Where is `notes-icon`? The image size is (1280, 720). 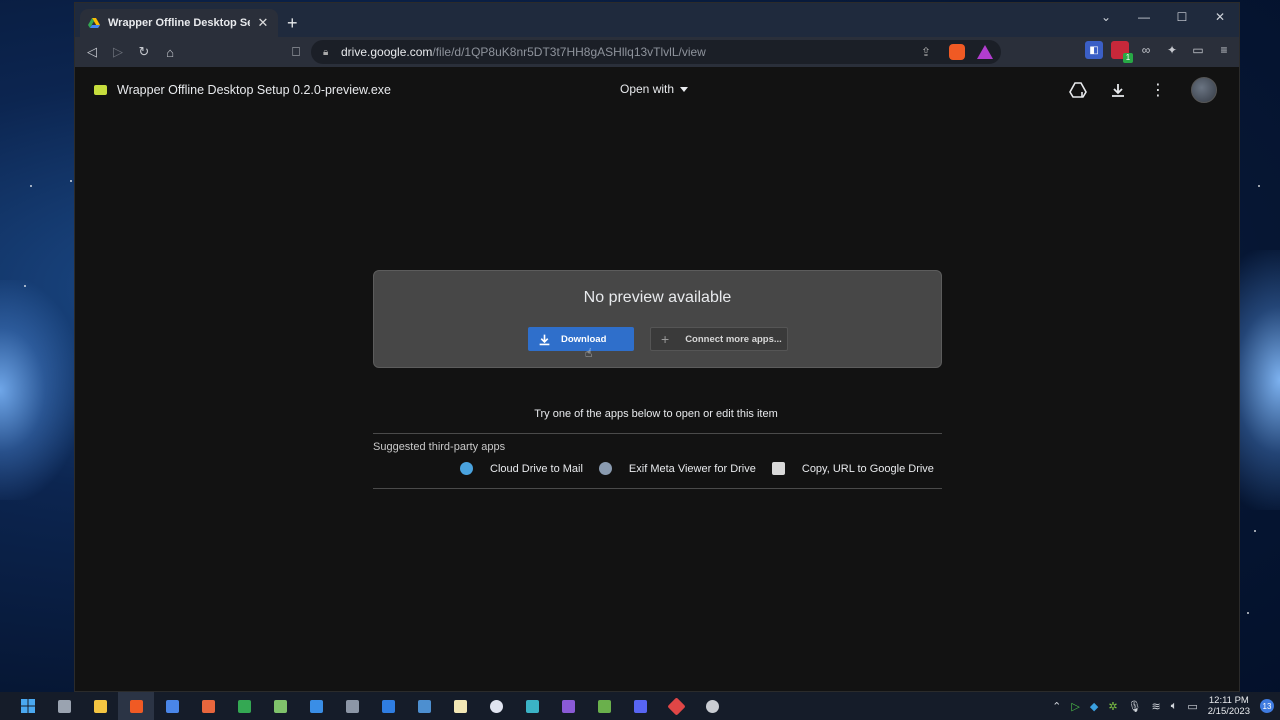
notes-icon is located at coordinates (460, 706).